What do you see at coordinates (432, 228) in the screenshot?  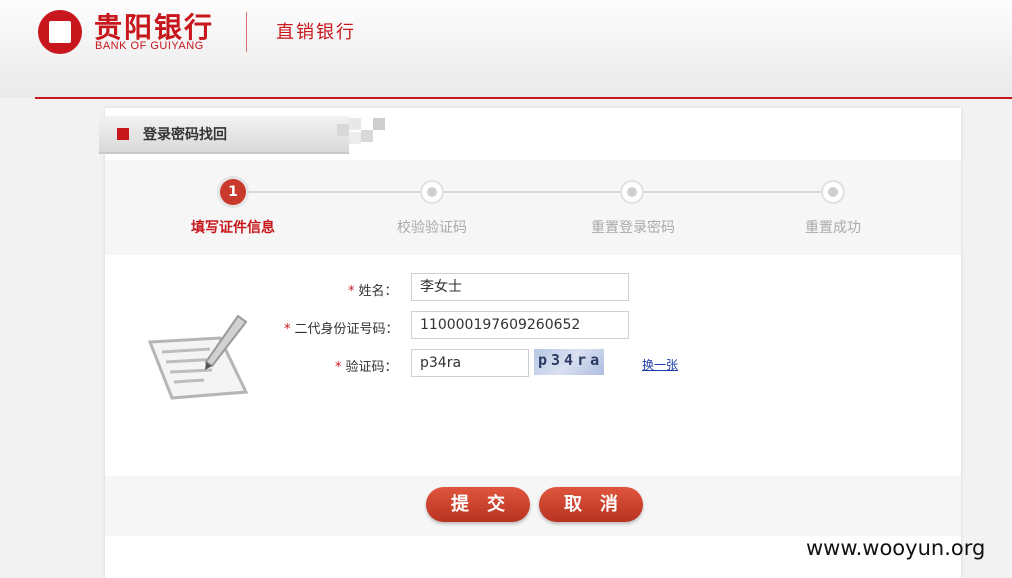 I see `step-2-label: 校验验证码` at bounding box center [432, 228].